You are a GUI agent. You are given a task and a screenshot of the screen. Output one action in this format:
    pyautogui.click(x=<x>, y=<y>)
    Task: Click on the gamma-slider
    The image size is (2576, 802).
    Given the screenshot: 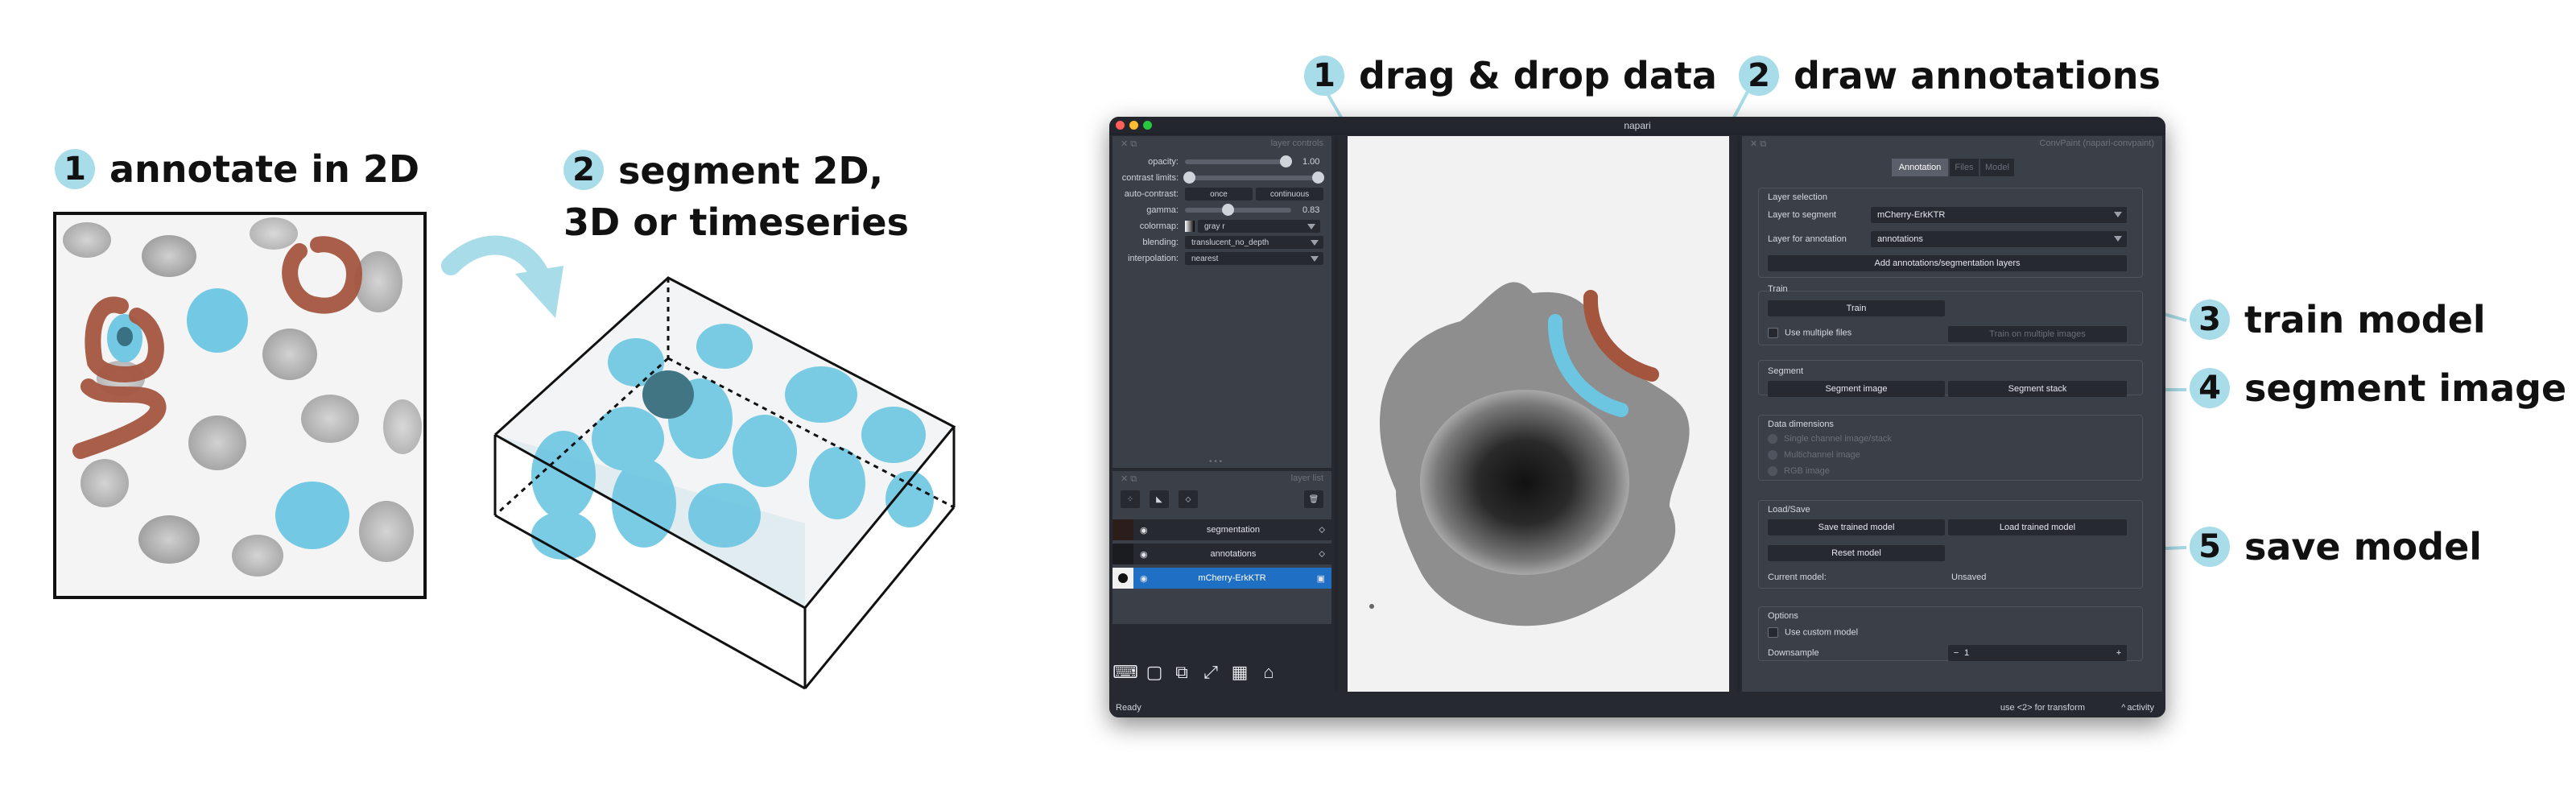 What is the action you would take?
    pyautogui.click(x=1238, y=210)
    